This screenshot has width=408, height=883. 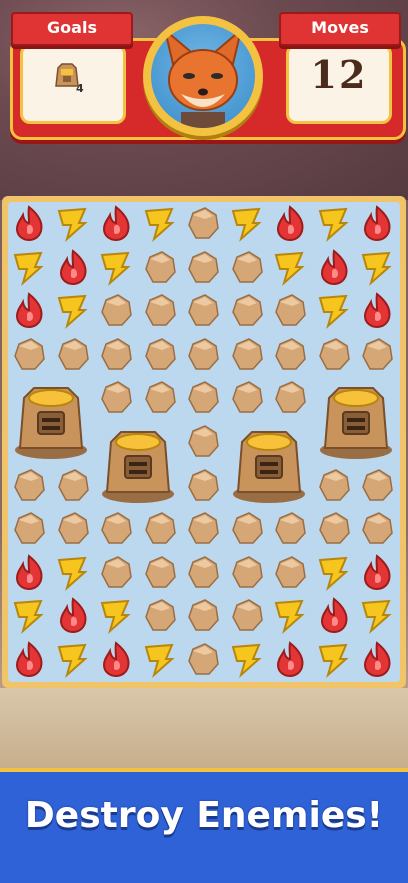 I want to click on stone-floor, so click(x=204, y=728).